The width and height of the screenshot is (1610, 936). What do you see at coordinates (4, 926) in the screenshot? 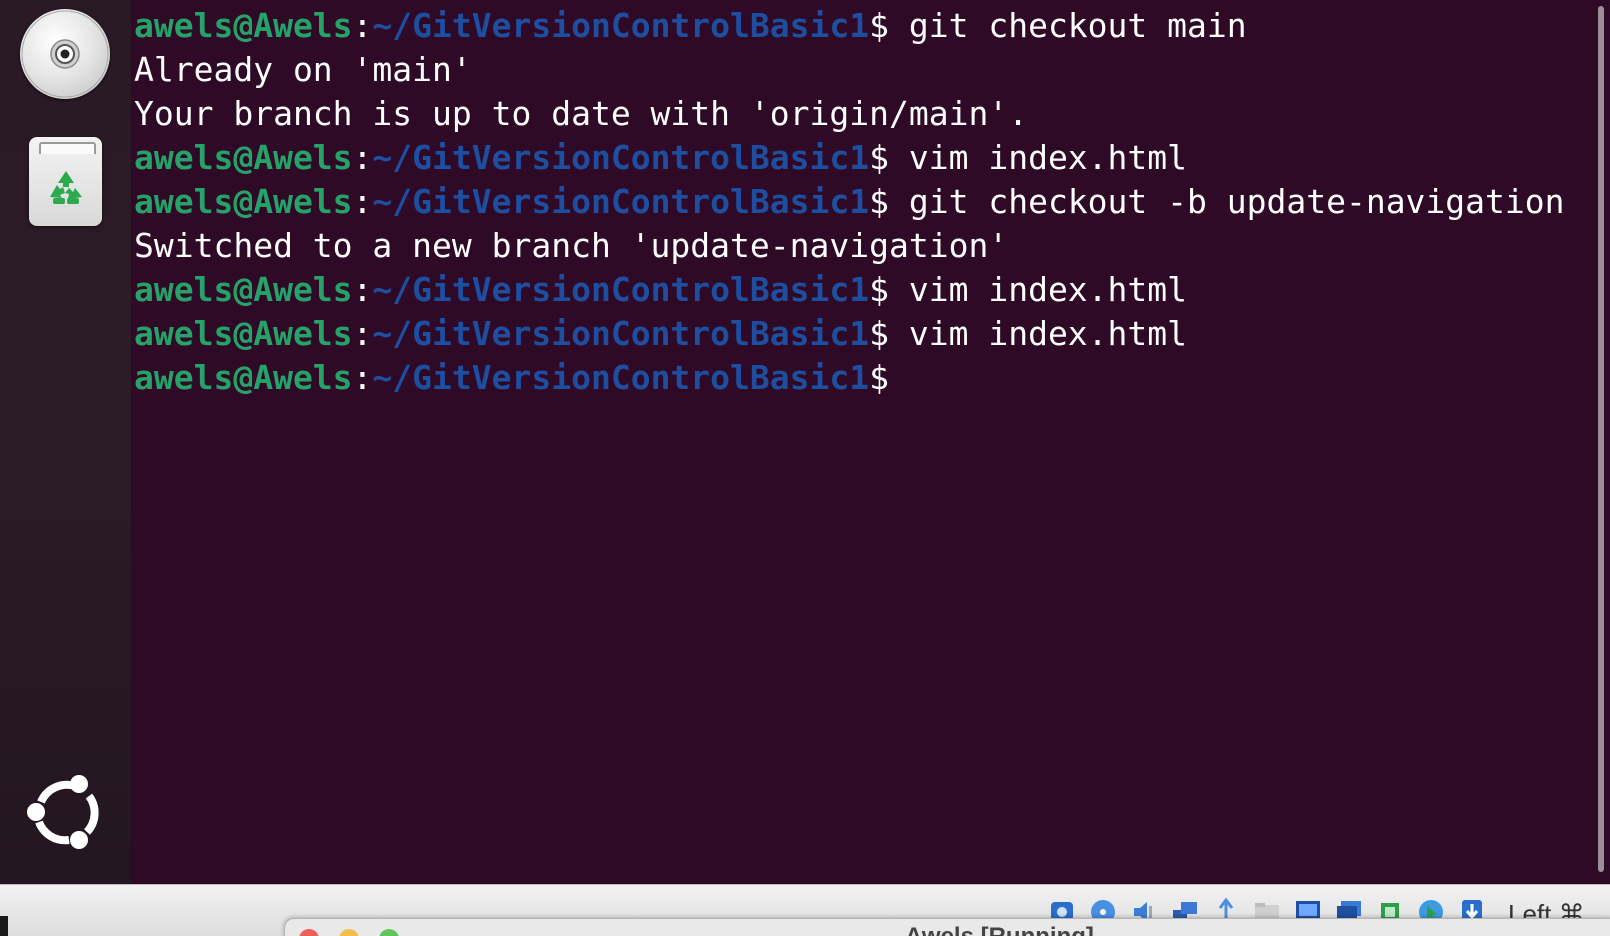
I see `host-window-edge` at bounding box center [4, 926].